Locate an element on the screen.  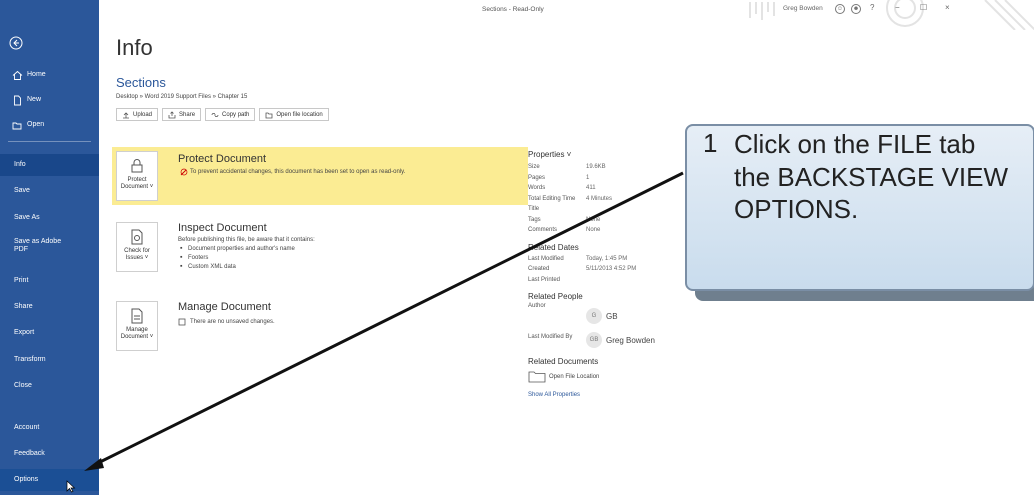
sidebar-item-share: Share is located at coordinates (49, 307).